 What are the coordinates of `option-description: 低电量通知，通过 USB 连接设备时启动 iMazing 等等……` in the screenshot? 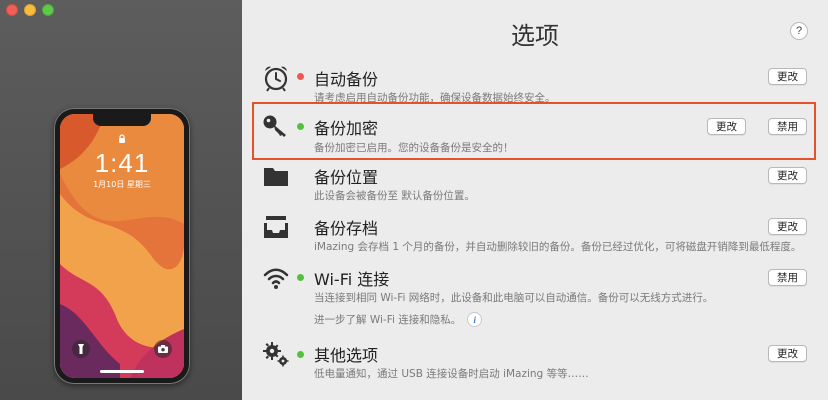 It's located at (451, 374).